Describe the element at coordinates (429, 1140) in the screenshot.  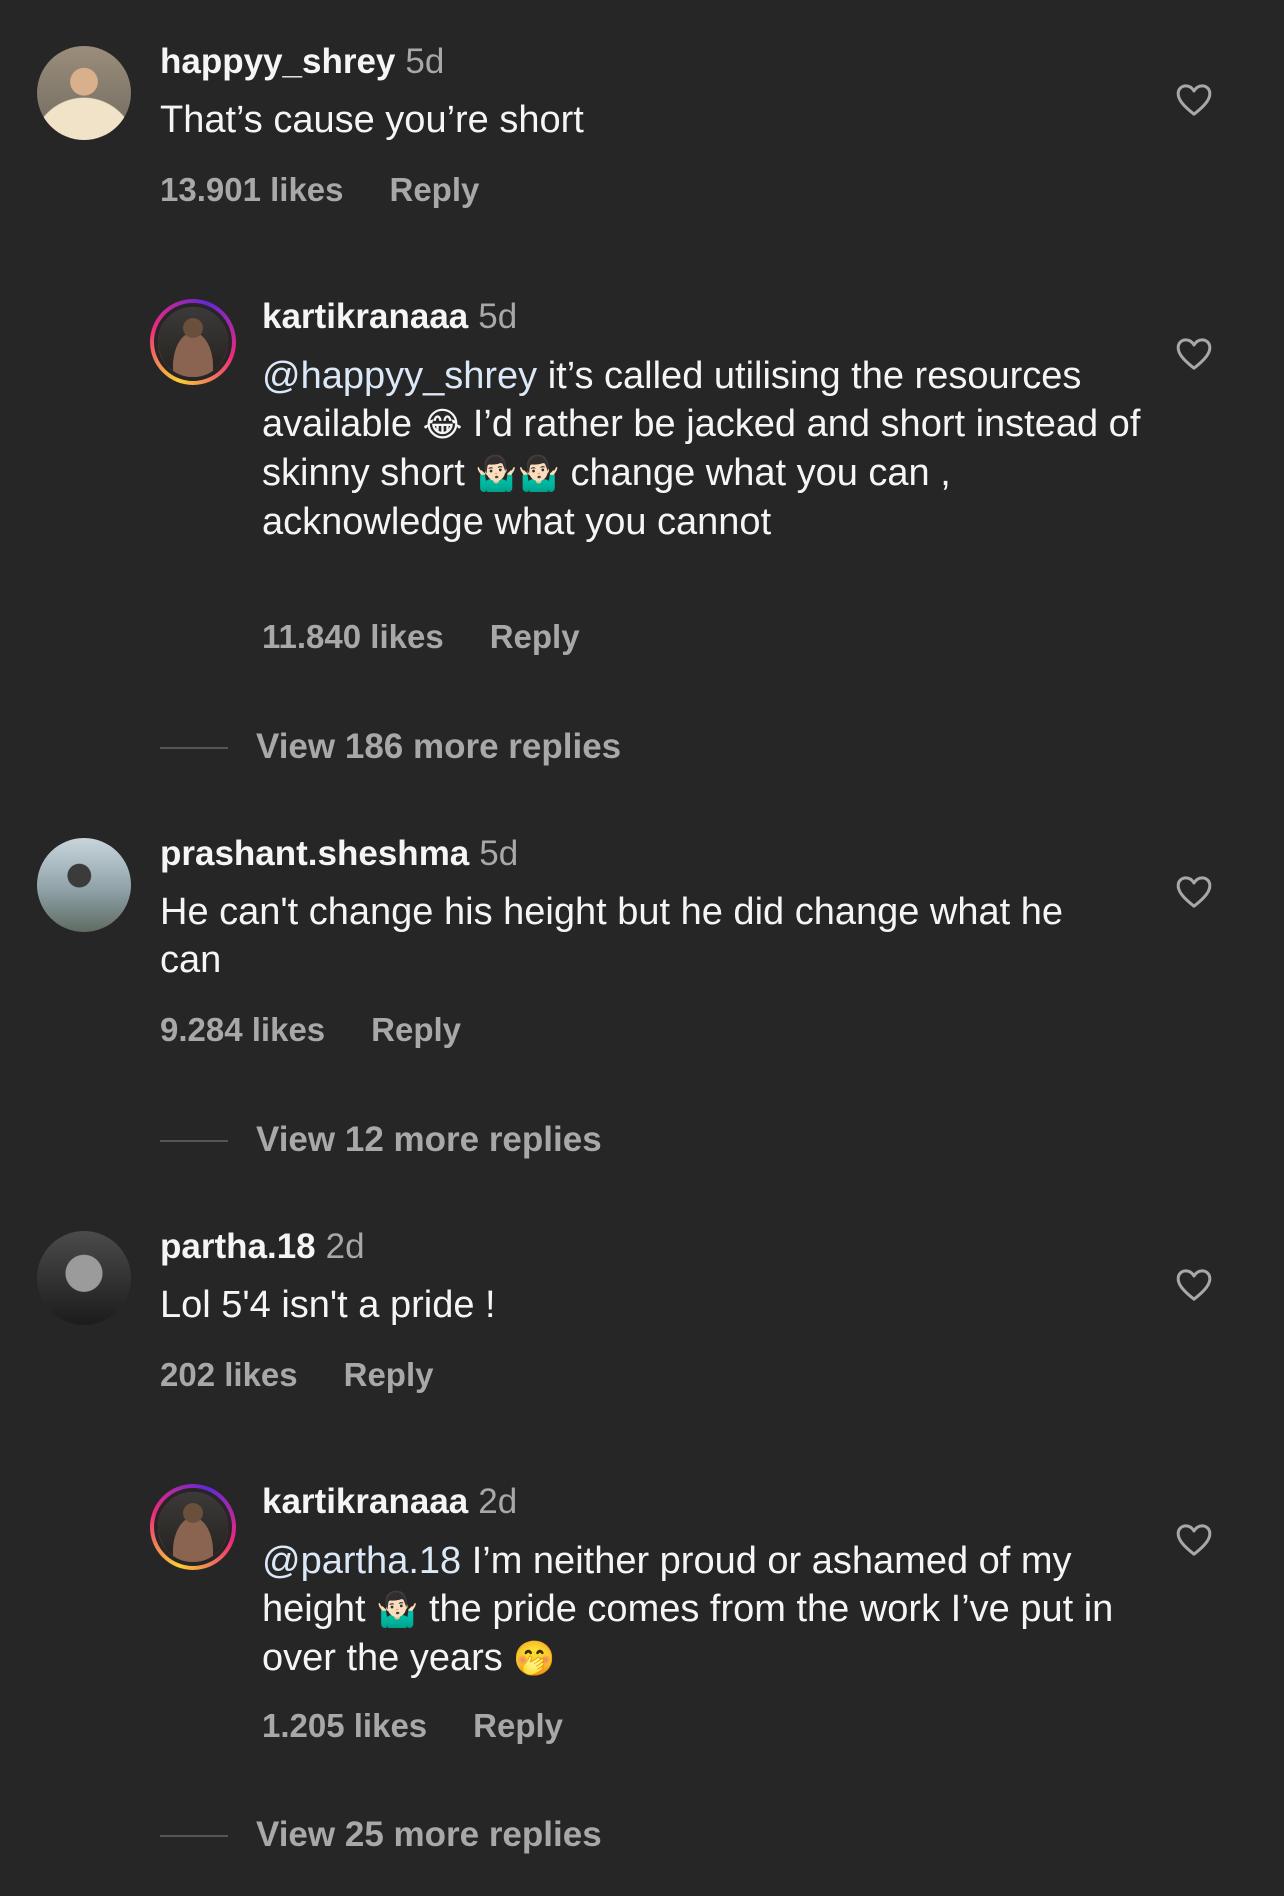
I see `view-more-label: View 12 more replies` at that location.